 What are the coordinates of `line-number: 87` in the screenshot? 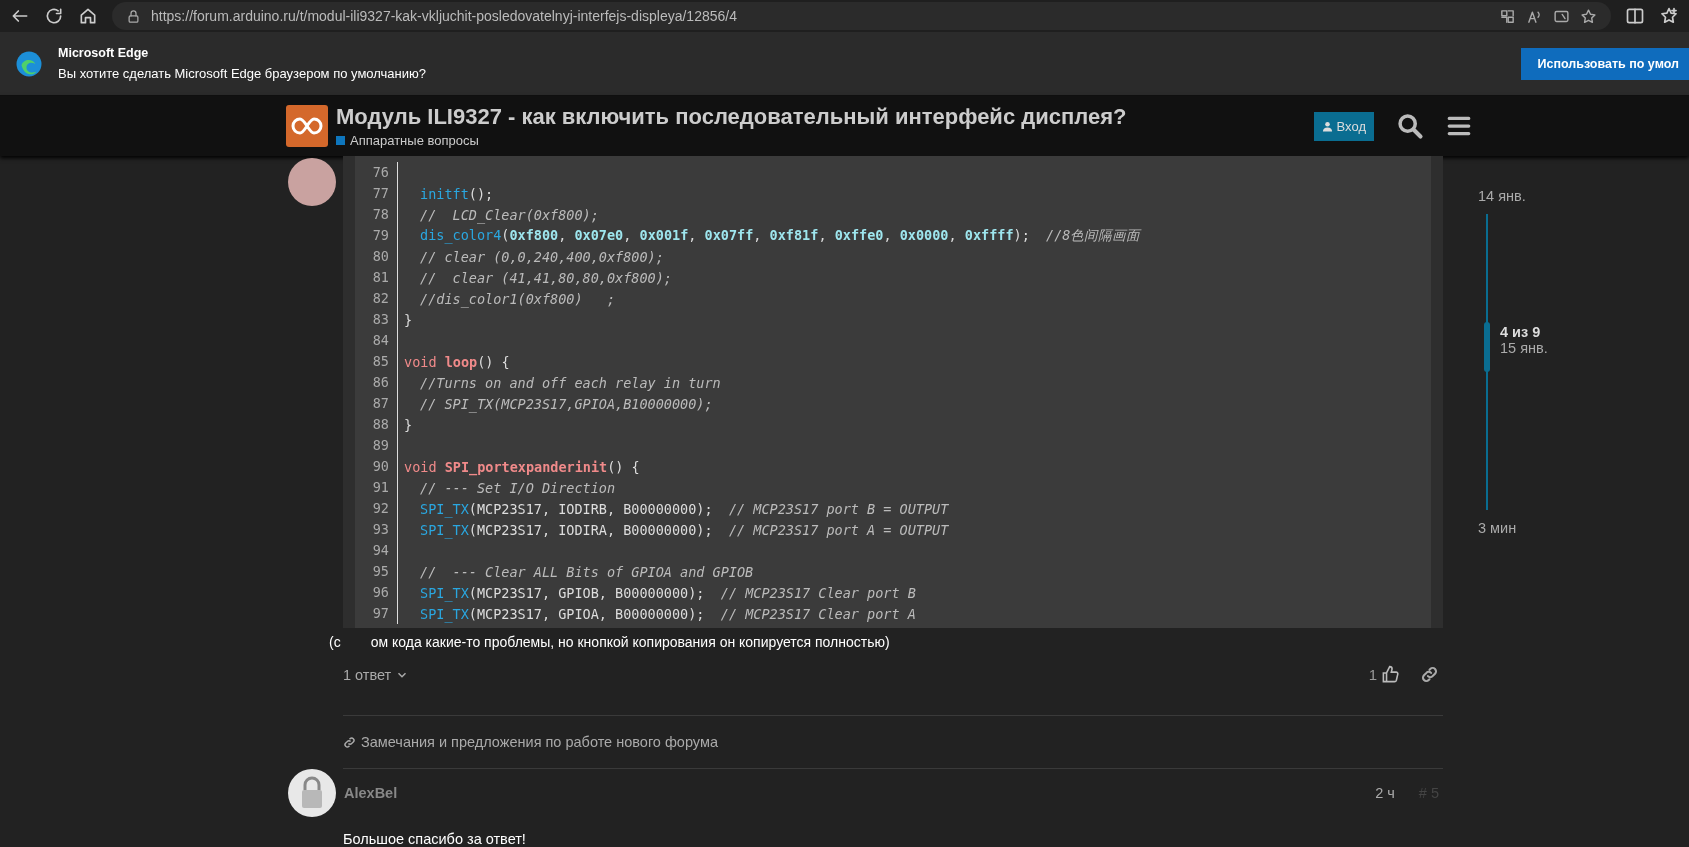 It's located at (376, 403).